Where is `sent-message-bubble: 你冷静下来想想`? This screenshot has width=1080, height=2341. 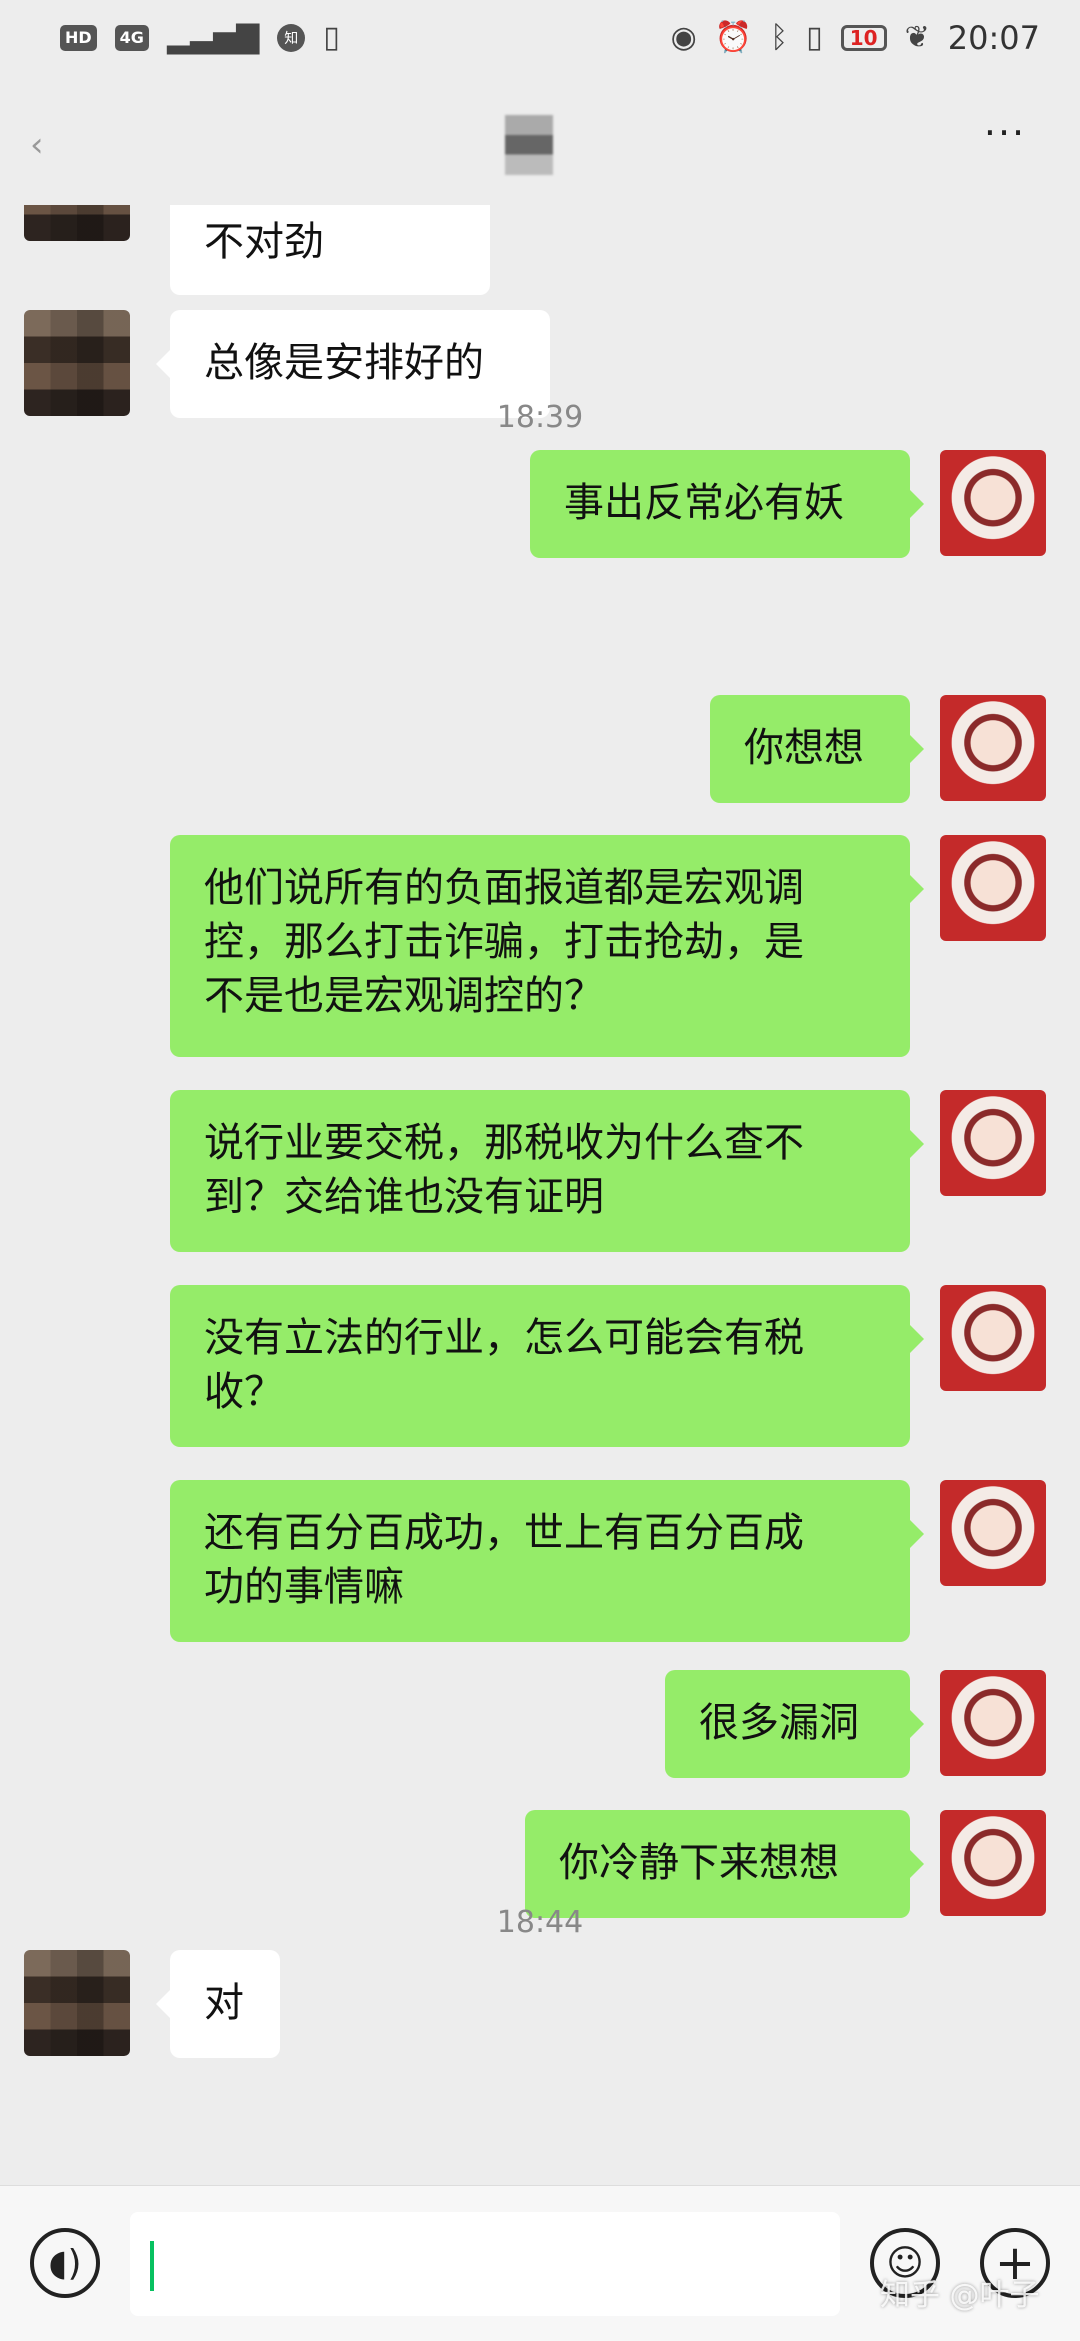
sent-message-bubble: 你冷静下来想想 is located at coordinates (724, 1864).